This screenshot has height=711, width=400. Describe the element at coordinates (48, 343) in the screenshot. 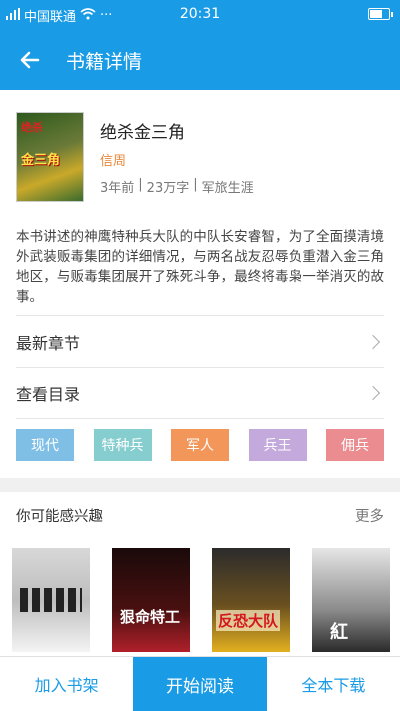

I see `latest-chapter-label: 最新章节` at that location.